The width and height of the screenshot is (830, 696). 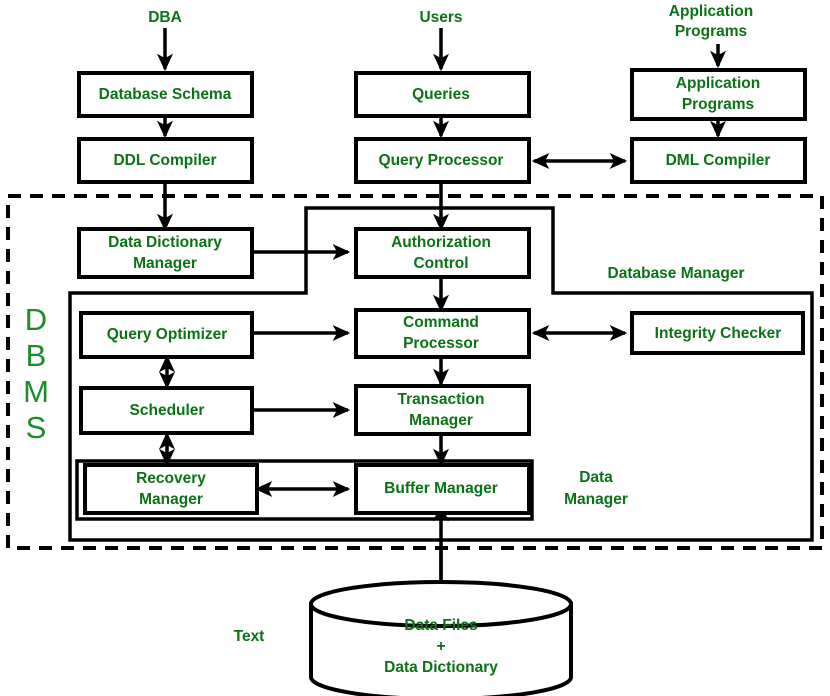 I want to click on application-programs-label-line1: Application, so click(x=718, y=83).